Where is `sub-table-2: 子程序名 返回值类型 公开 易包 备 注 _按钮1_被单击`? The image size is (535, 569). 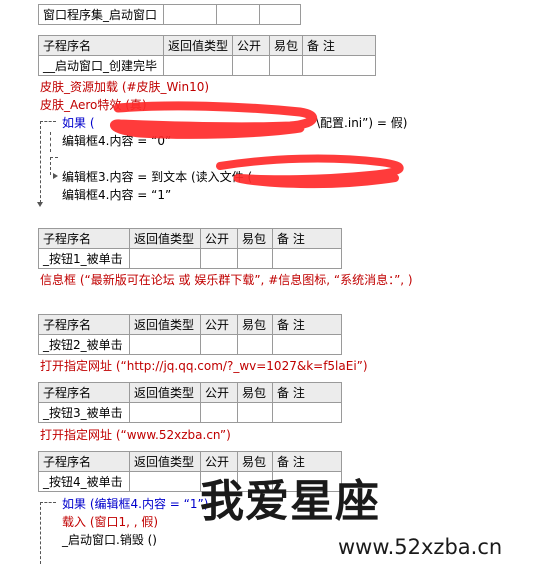
sub-table-2: 子程序名 返回值类型 公开 易包 备 注 _按钮1_被单击 is located at coordinates (190, 248).